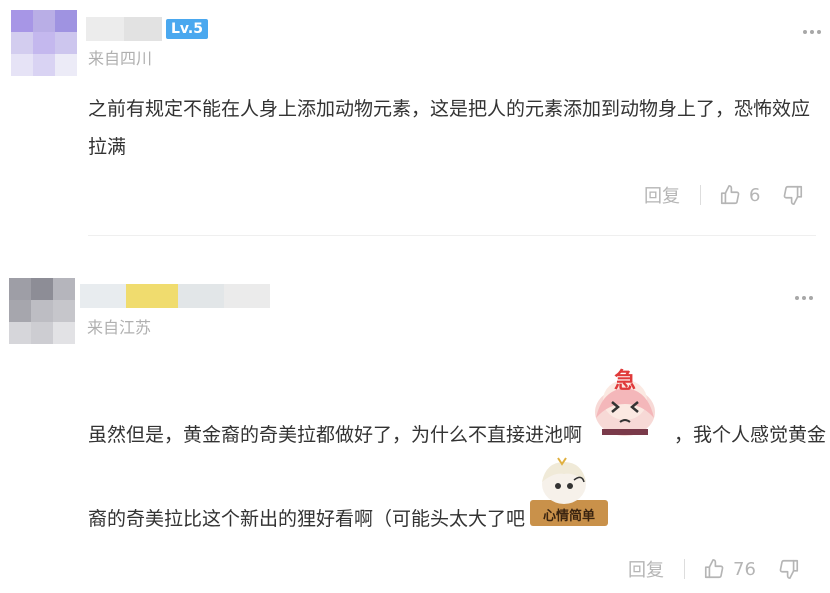  Describe the element at coordinates (744, 569) in the screenshot. I see `like-count: 76` at that location.